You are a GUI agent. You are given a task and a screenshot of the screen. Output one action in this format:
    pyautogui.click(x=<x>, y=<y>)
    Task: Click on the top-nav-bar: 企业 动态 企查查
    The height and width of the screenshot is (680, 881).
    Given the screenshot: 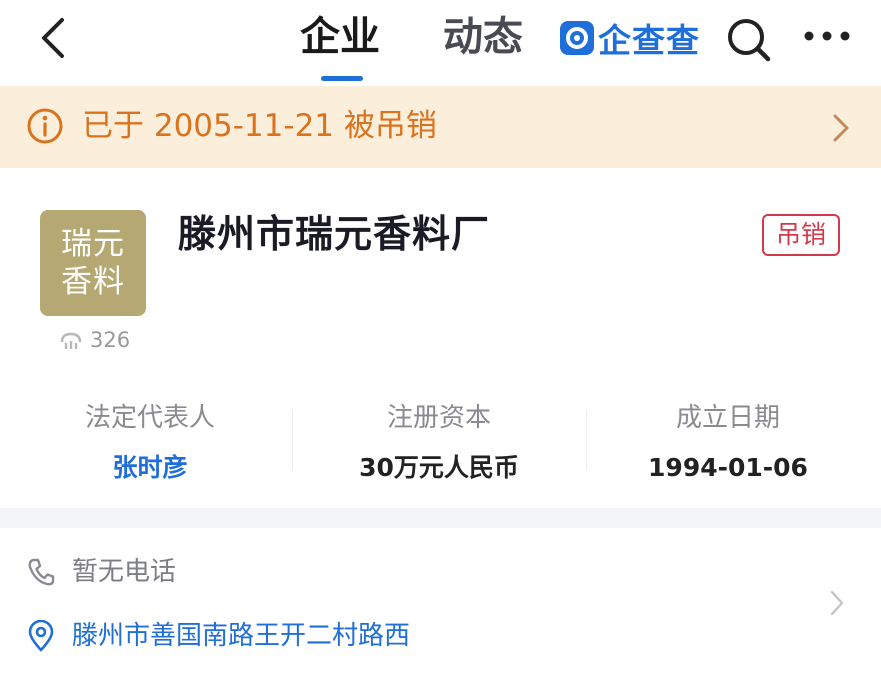 What is the action you would take?
    pyautogui.click(x=440, y=43)
    